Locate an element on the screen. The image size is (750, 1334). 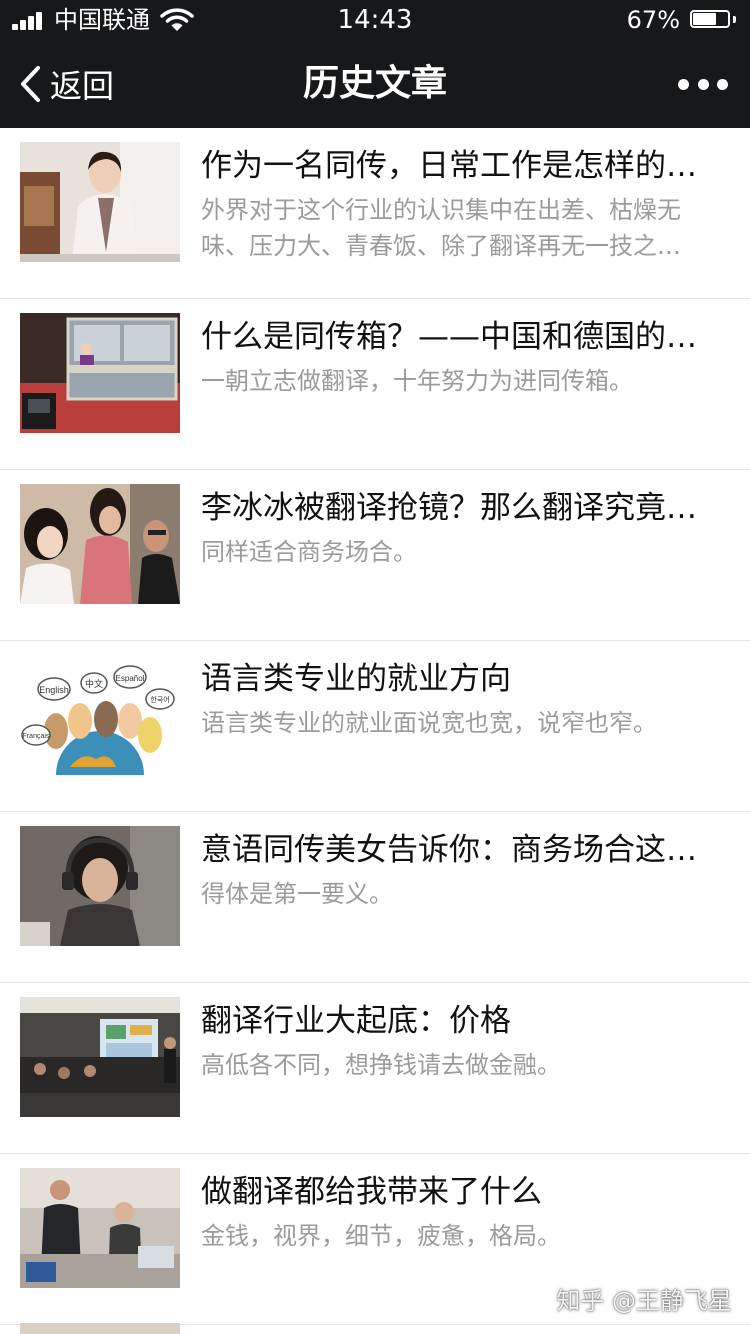
chevron-left-icon is located at coordinates (30, 84).